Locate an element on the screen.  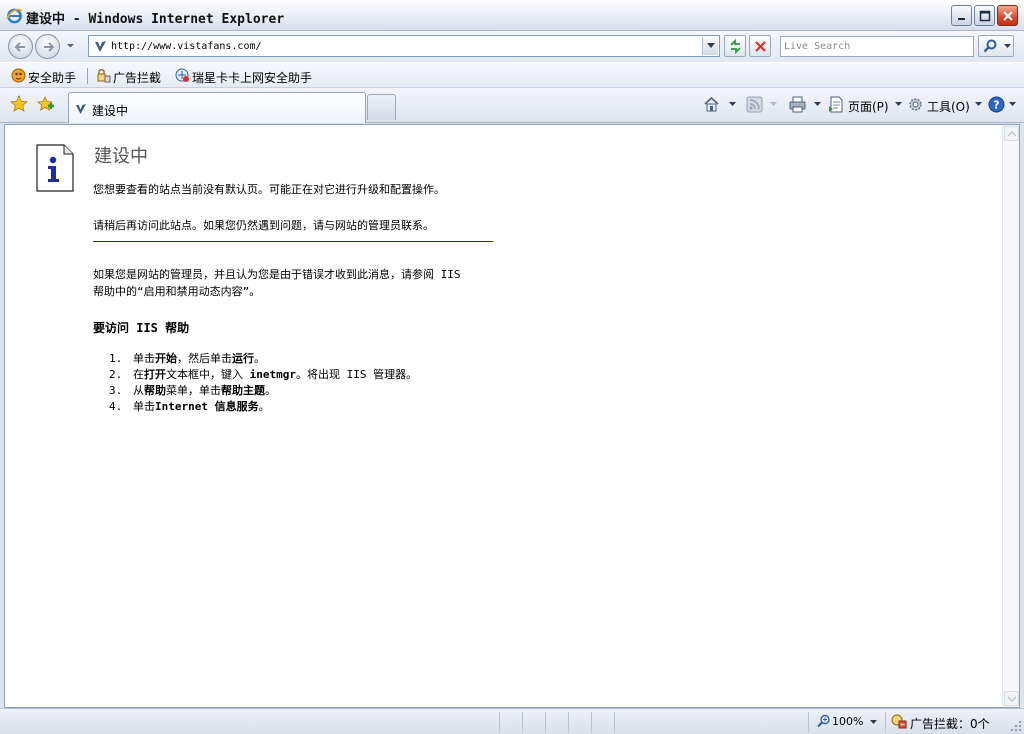
search-button is located at coordinates (996, 46).